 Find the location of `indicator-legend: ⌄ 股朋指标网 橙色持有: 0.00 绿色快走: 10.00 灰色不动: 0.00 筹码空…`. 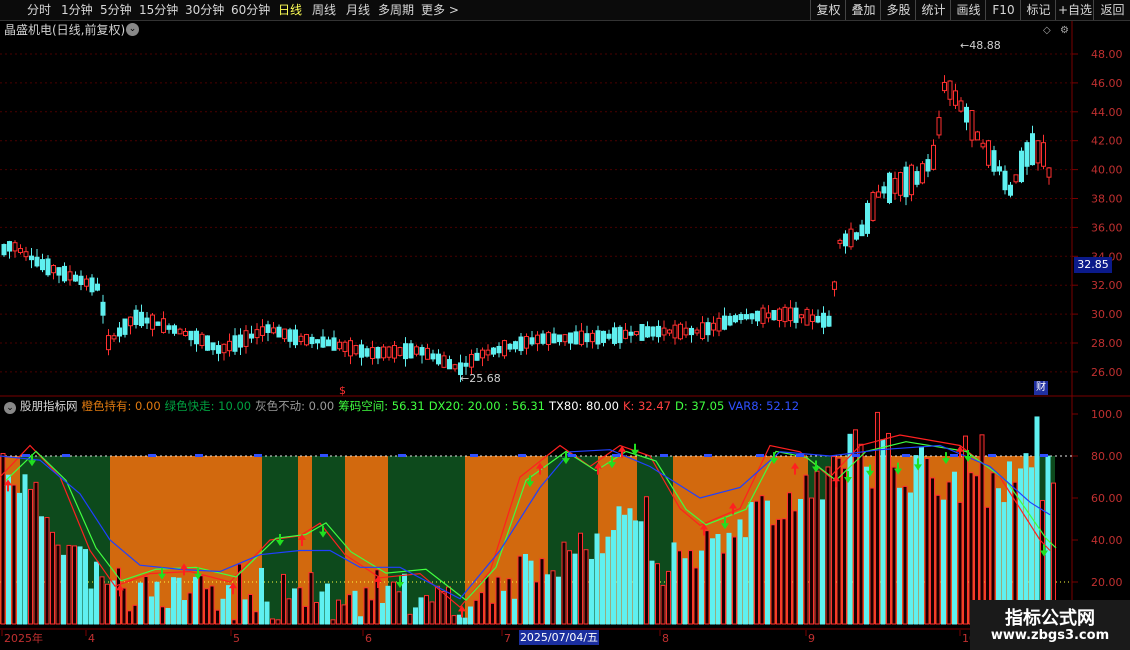

indicator-legend: ⌄ 股朋指标网 橙色持有: 0.00 绿色快走: 10.00 灰色不动: 0.00 筹码空… is located at coordinates (405, 406).